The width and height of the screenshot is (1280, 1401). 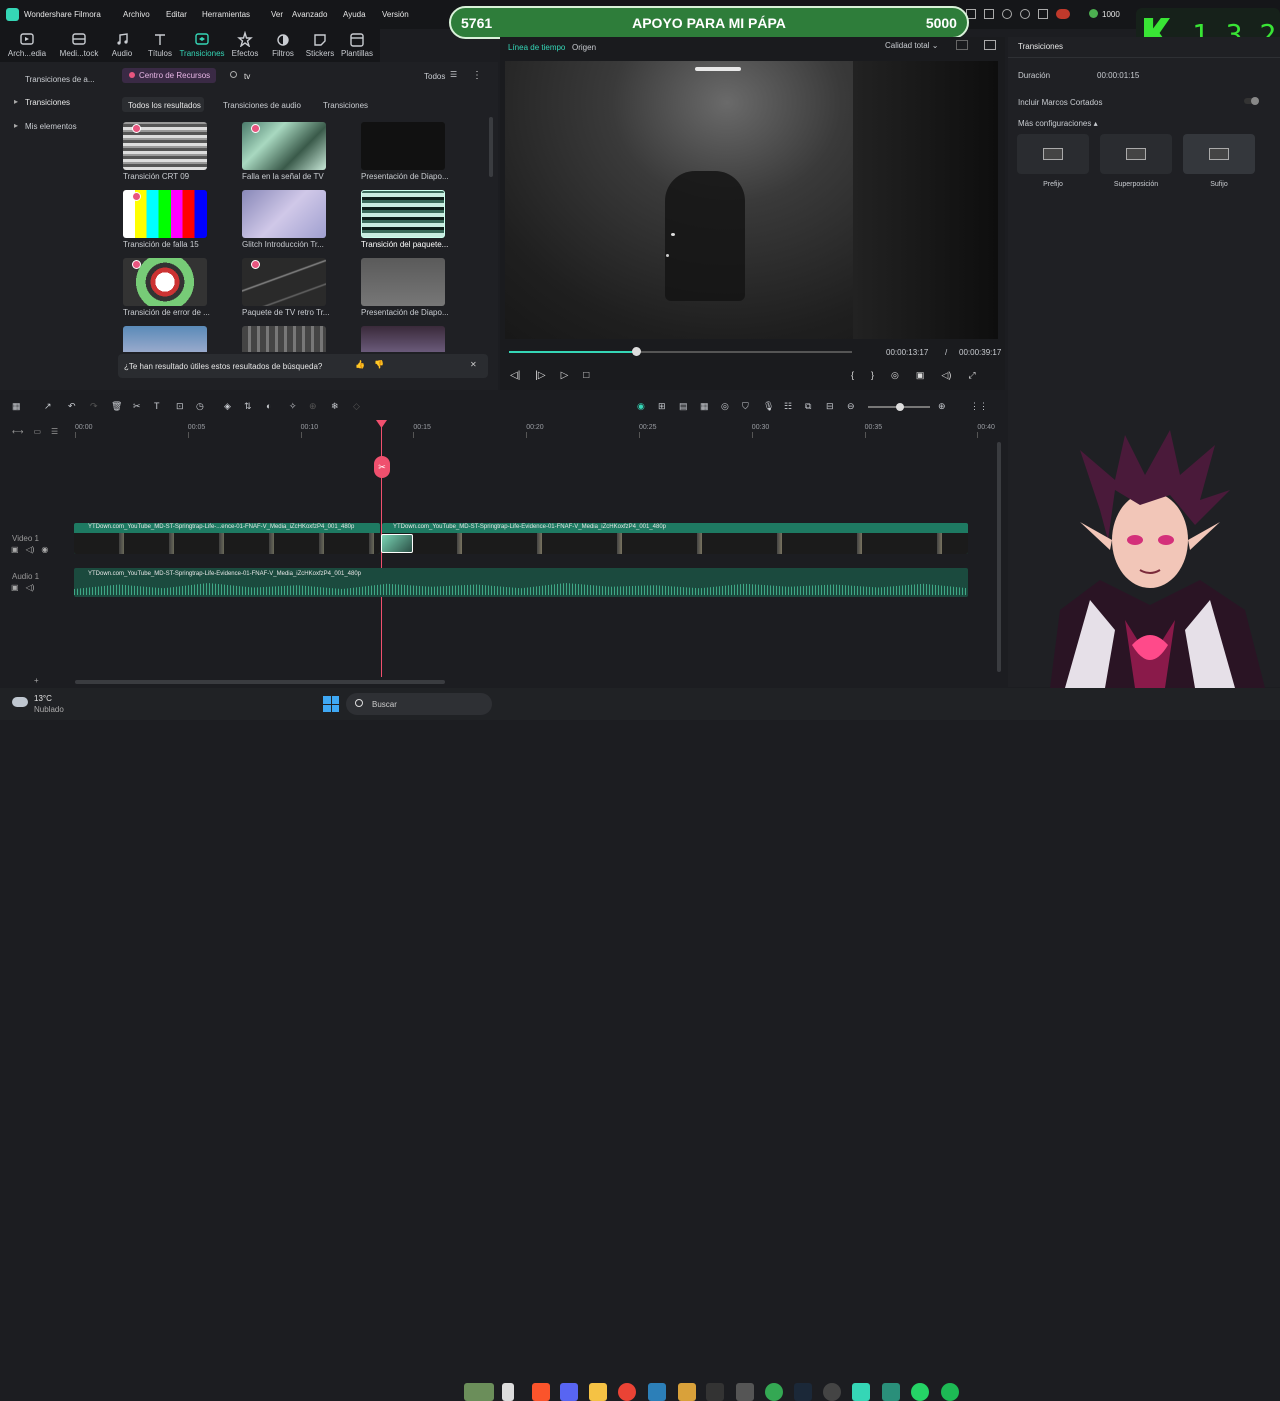 I want to click on toolbar-media-button: Arch...edia, so click(x=27, y=46).